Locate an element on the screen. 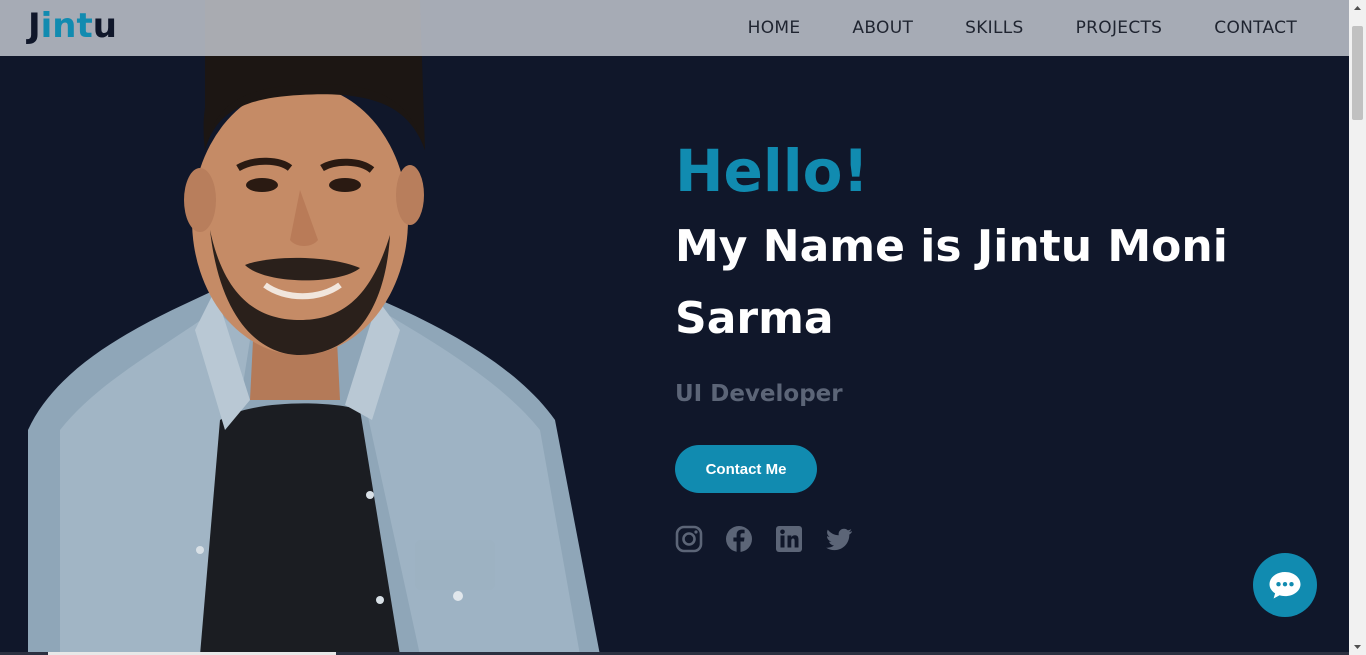 This screenshot has height=655, width=1366. main-nav: HOME ABOUT SKILLS PROJECTS CONTACT is located at coordinates (996, 28).